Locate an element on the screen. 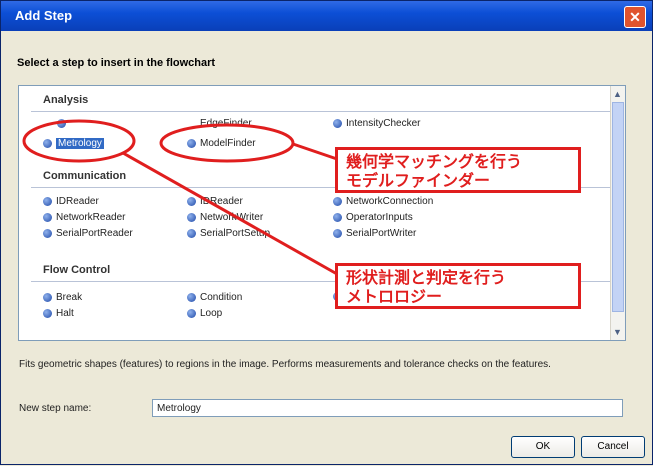 This screenshot has width=653, height=466. list-item-serialportwriter: SerialPortWriter is located at coordinates (374, 233).